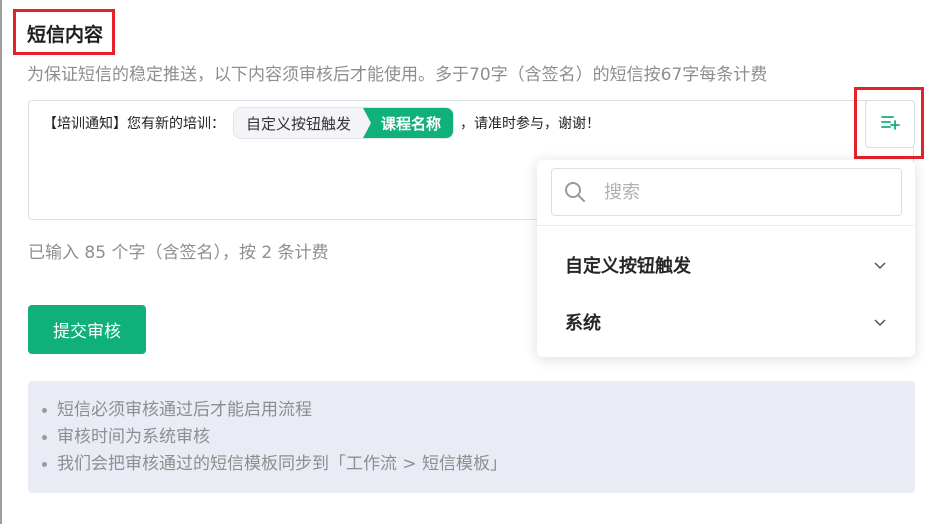 The height and width of the screenshot is (524, 937). I want to click on note-text: 我们会把审核通过的短信模板同步到「工作流 > 短信模板」, so click(282, 464).